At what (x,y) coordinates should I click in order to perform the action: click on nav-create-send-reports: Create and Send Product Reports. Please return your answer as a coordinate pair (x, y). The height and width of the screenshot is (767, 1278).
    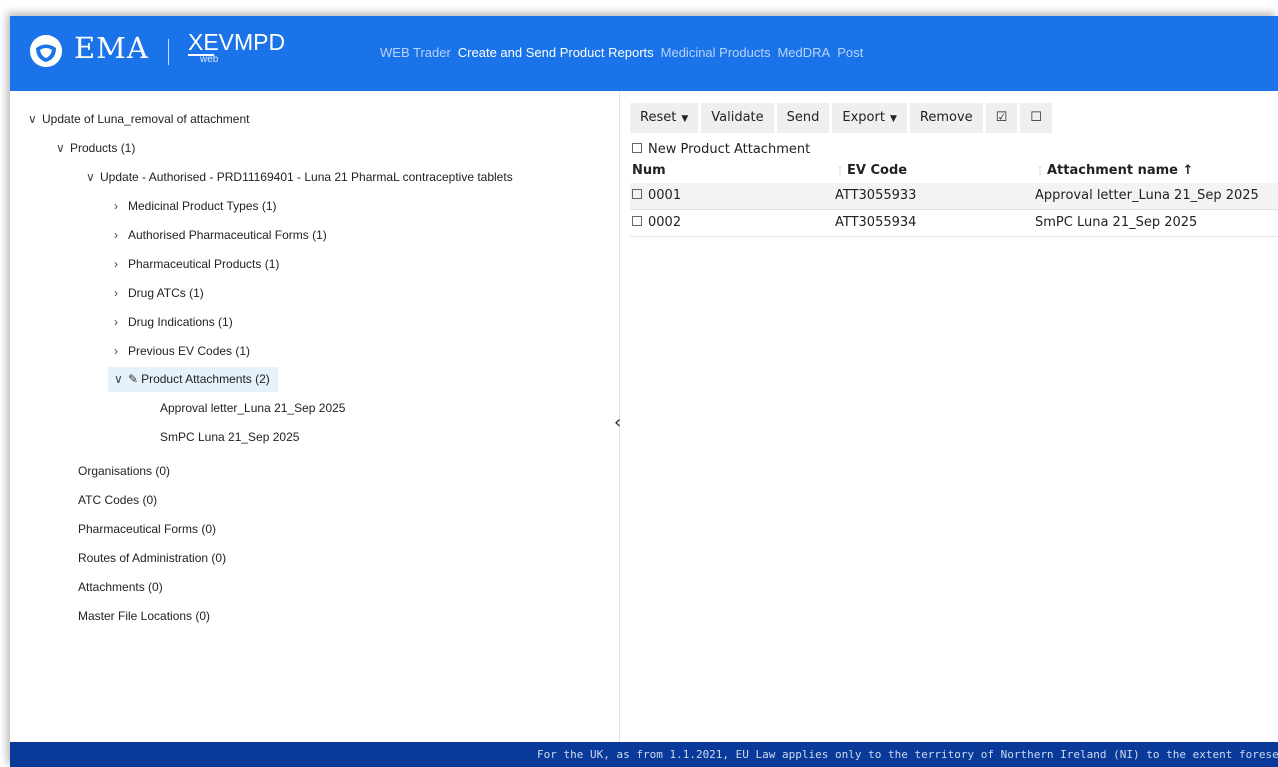
    Looking at the image, I should click on (556, 52).